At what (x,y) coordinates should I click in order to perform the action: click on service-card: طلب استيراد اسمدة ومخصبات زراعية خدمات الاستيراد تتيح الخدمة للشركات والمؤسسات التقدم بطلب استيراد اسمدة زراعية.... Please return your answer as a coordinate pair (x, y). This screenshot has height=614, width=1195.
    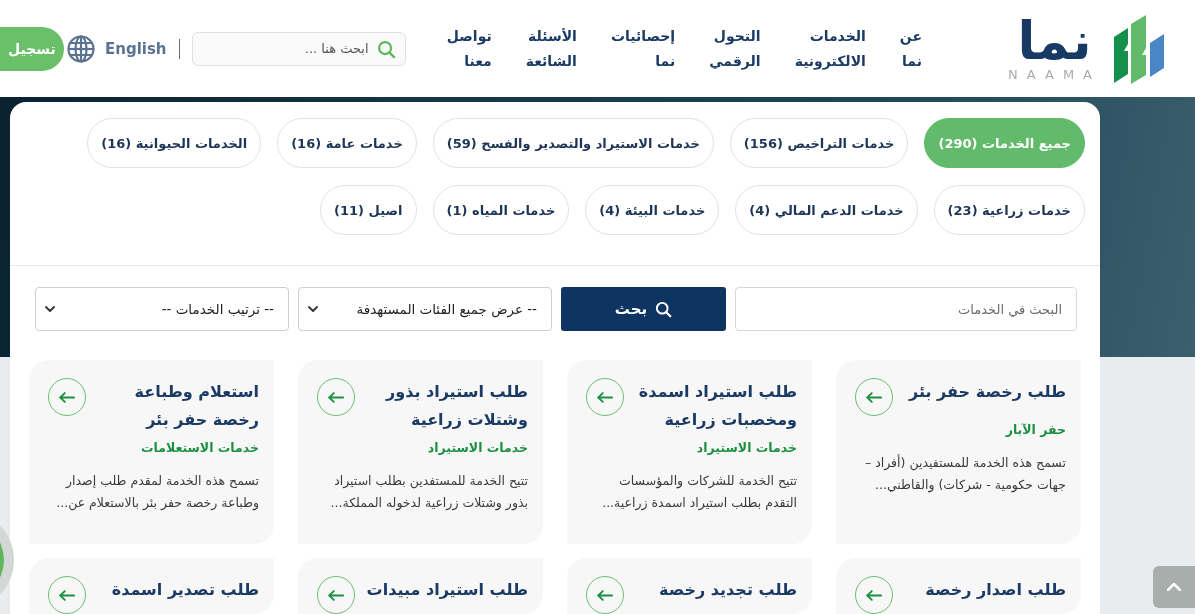
    Looking at the image, I should click on (689, 452).